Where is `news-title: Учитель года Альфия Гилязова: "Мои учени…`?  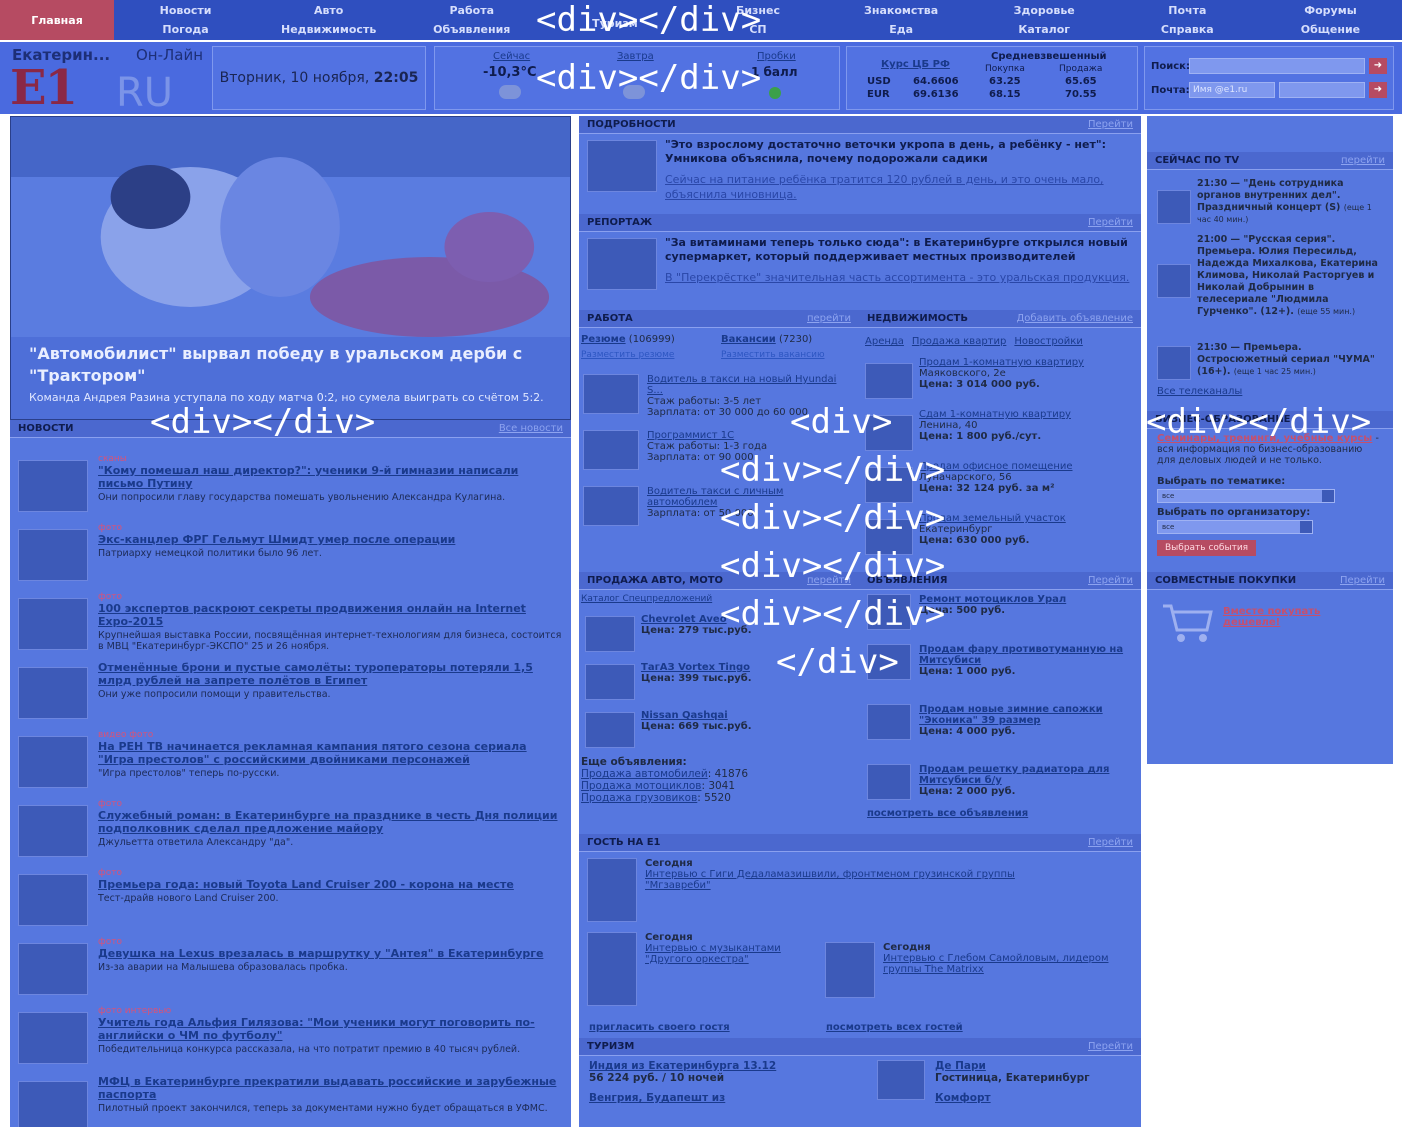
news-title: Учитель года Альфия Гилязова: "Мои учени… is located at coordinates (330, 1029).